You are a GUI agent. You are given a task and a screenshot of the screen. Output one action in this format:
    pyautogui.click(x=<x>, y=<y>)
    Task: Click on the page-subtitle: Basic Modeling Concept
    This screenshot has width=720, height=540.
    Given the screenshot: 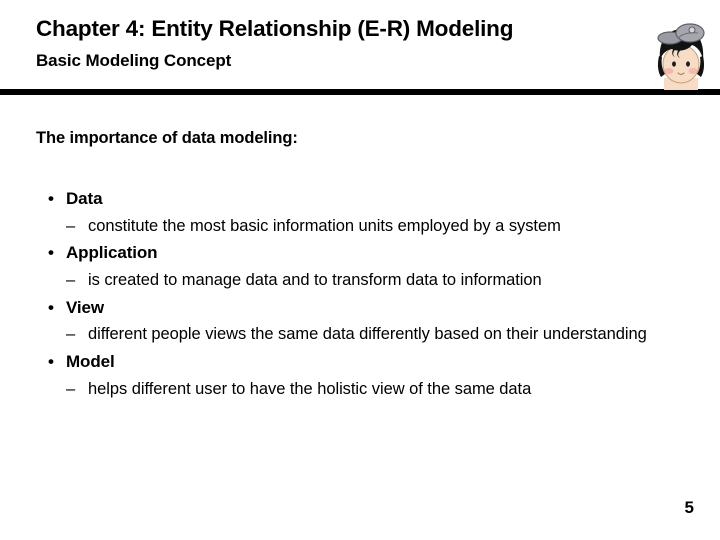 What is the action you would take?
    pyautogui.click(x=134, y=60)
    